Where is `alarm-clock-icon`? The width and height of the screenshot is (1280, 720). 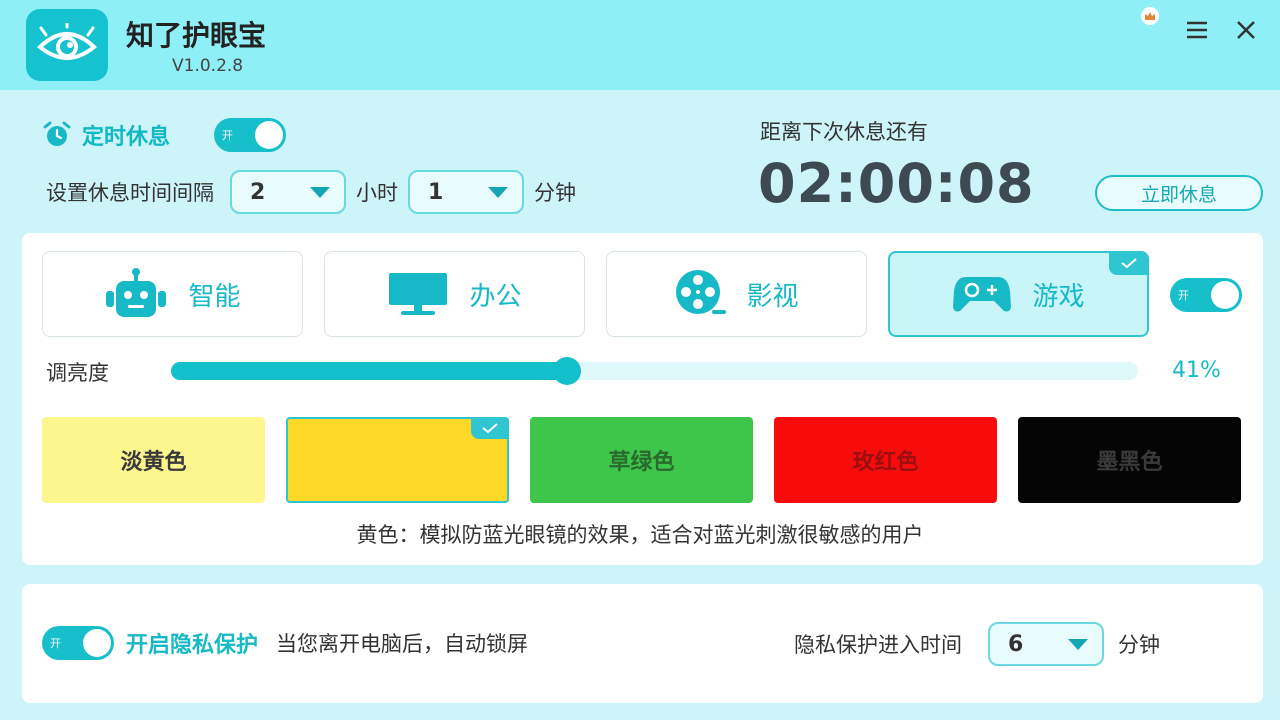
alarm-clock-icon is located at coordinates (57, 133).